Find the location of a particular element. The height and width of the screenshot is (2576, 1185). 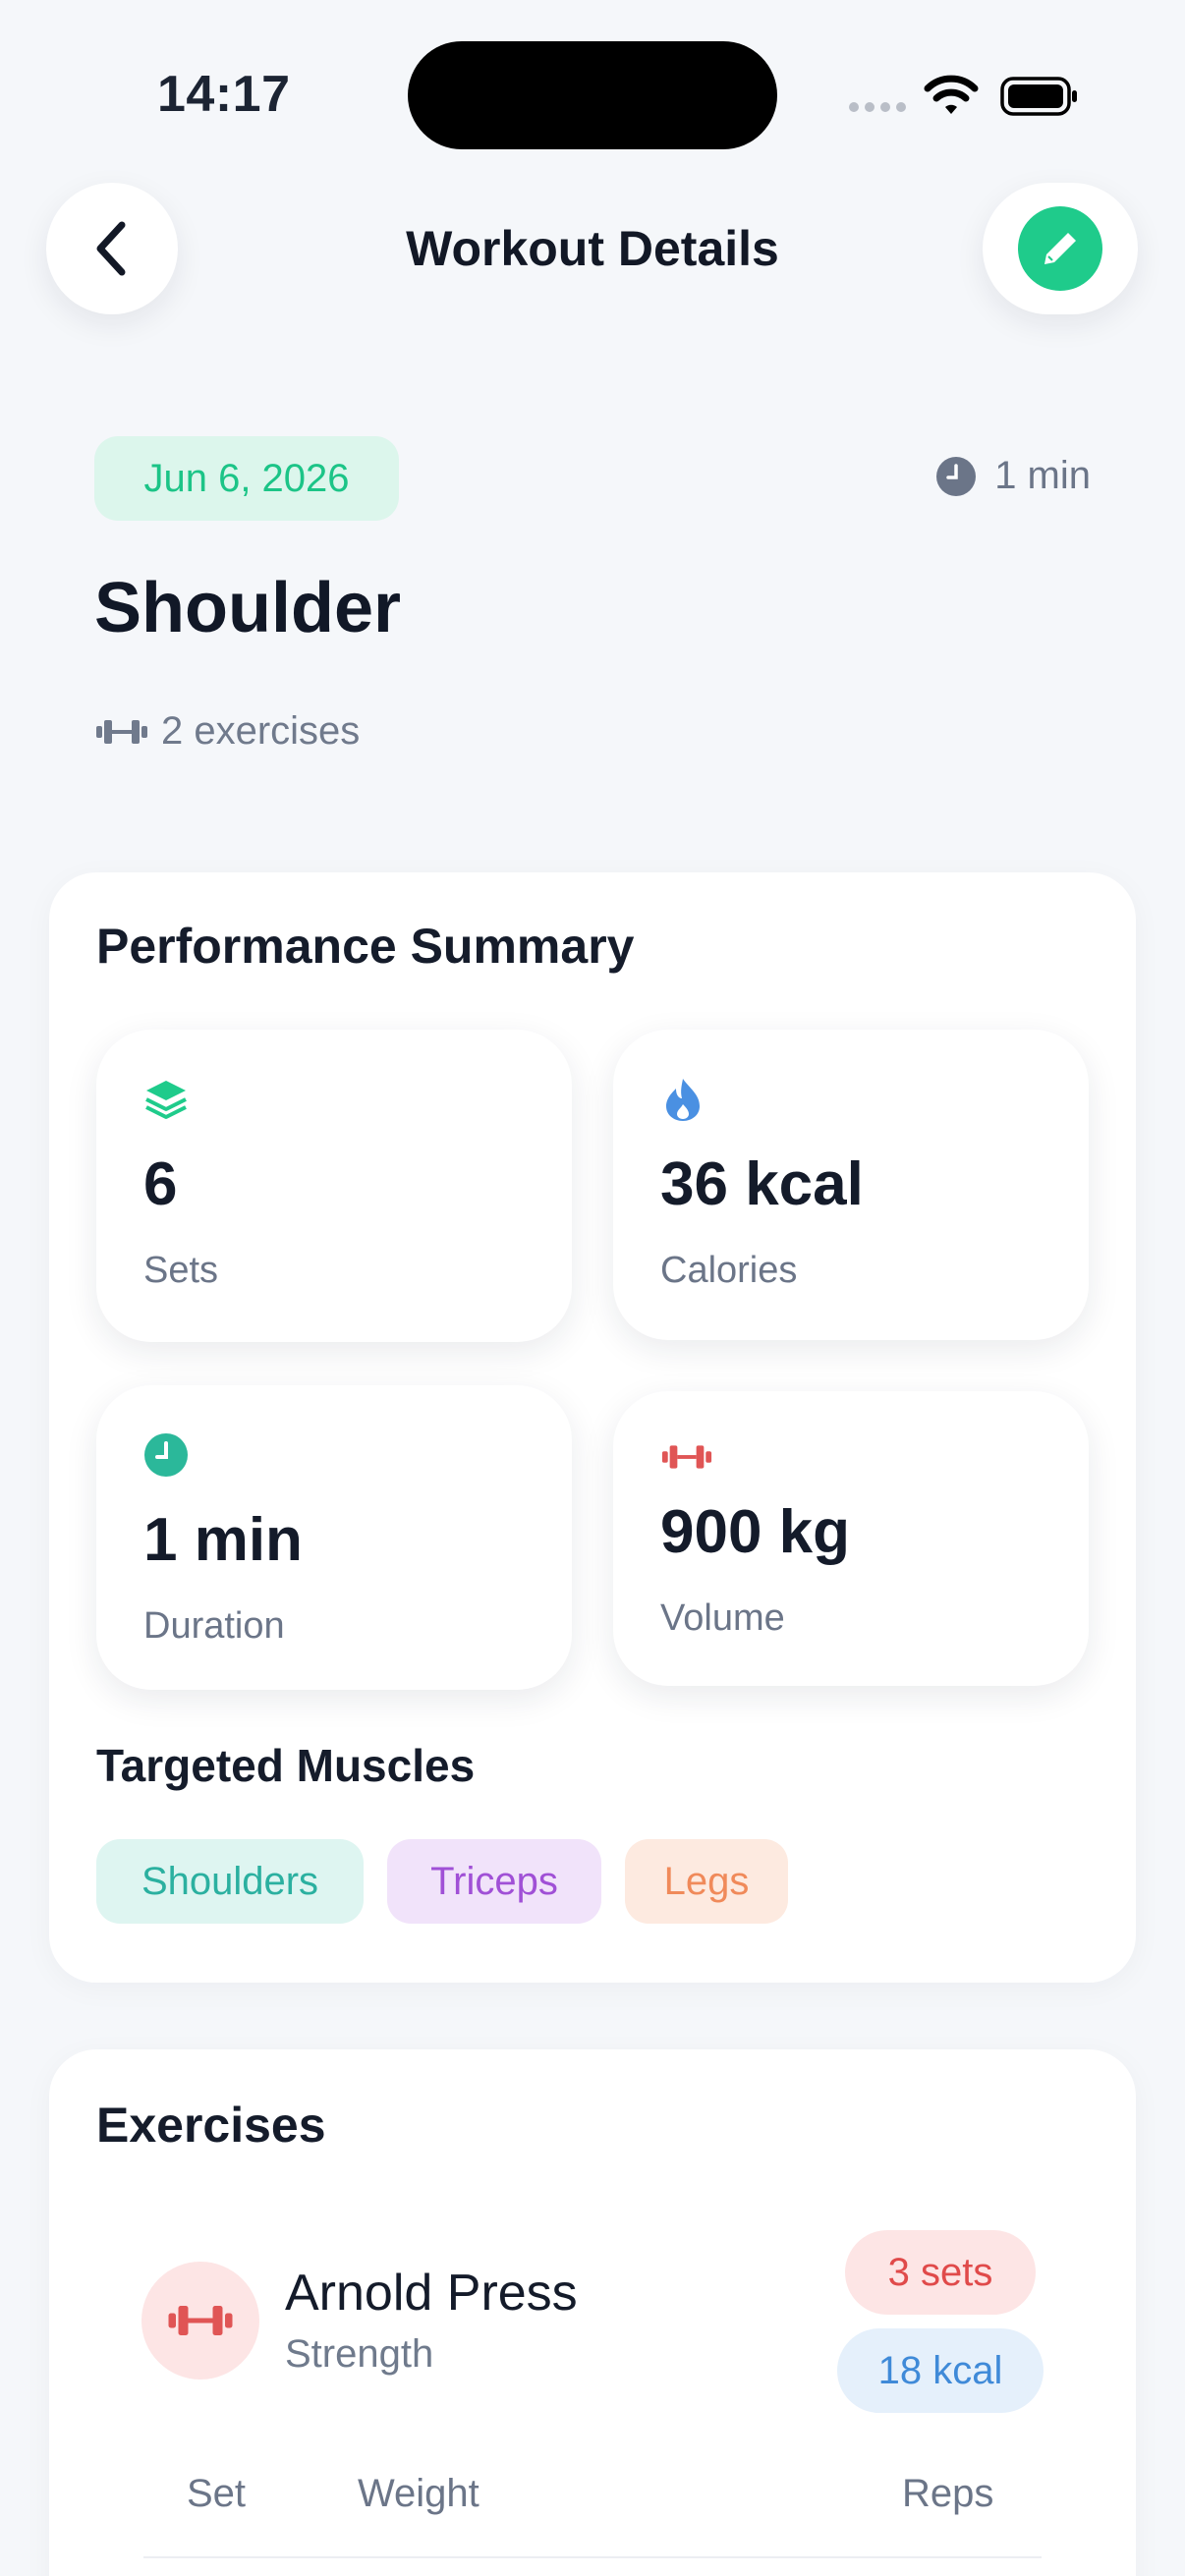

dynamic-island is located at coordinates (592, 95).